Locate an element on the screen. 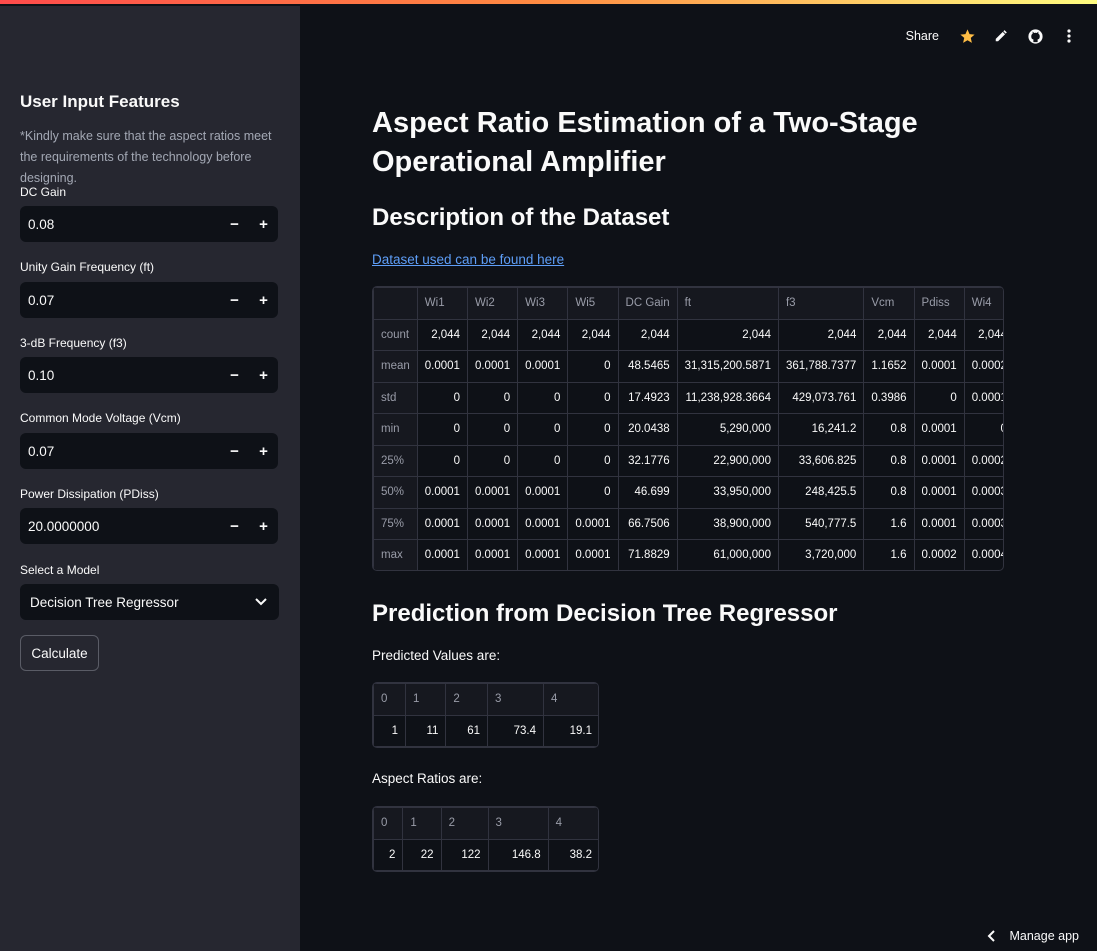 The image size is (1097, 951). table-cell: 1 is located at coordinates (390, 730).